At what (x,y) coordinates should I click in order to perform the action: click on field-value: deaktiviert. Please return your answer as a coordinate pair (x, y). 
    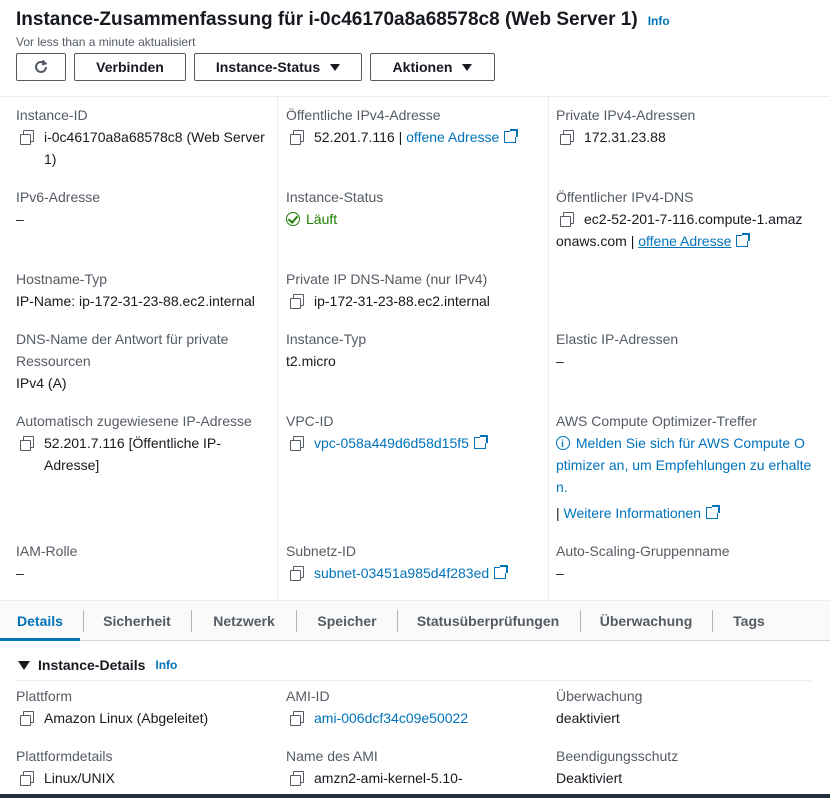
    Looking at the image, I should click on (588, 718).